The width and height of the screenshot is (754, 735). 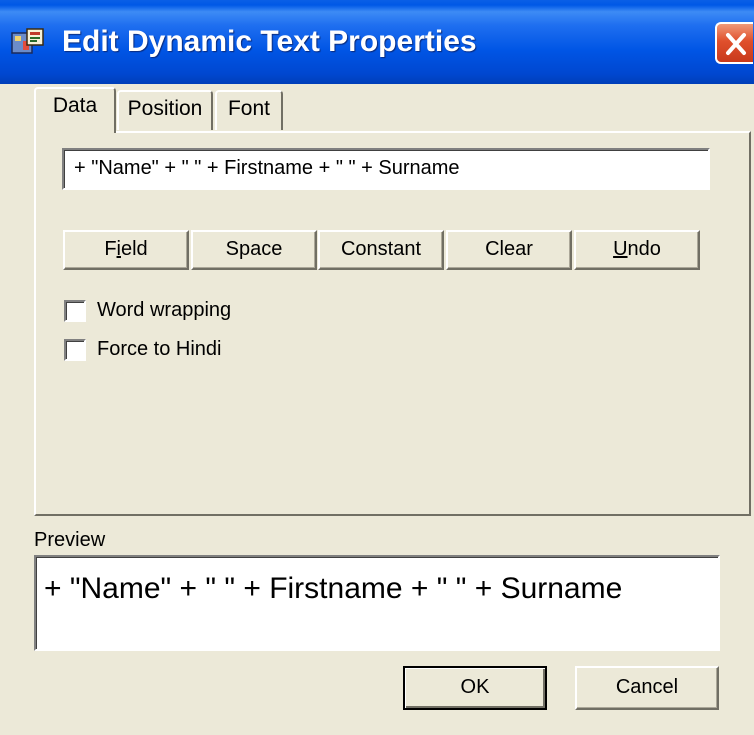 What do you see at coordinates (134, 249) in the screenshot?
I see `field-button-label-end: eld` at bounding box center [134, 249].